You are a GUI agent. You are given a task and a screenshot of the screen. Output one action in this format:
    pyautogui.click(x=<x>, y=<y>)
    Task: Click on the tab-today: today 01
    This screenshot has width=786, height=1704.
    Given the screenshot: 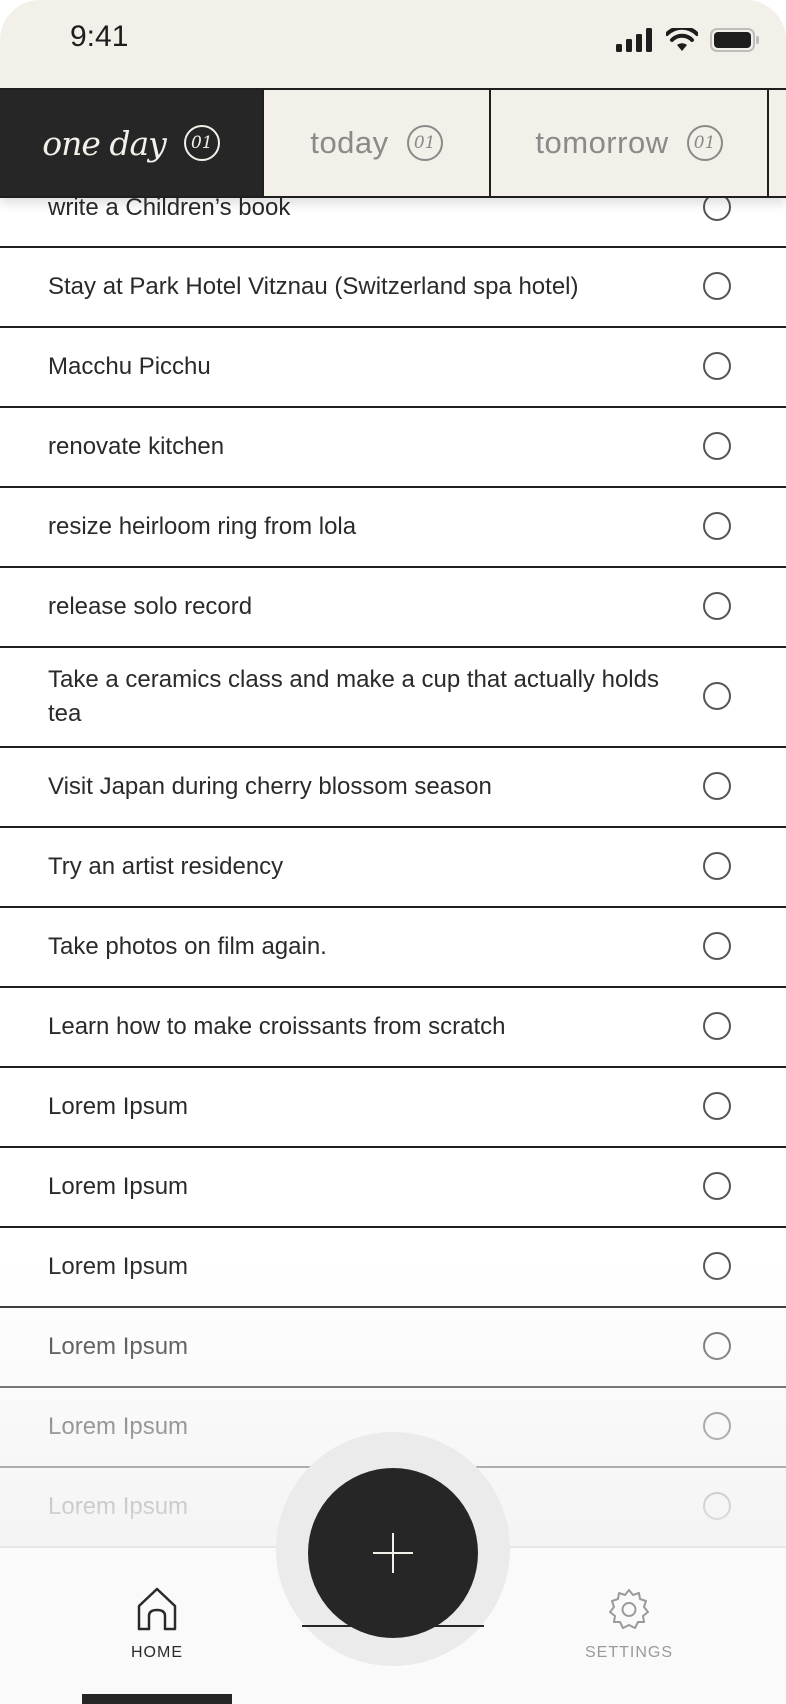 What is the action you would take?
    pyautogui.click(x=375, y=143)
    